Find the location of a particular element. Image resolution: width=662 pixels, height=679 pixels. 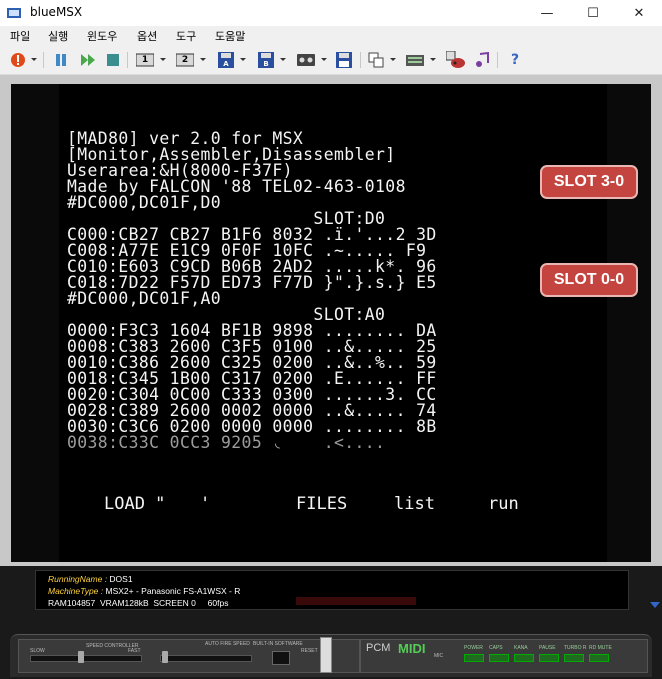

cart2-icon: 2 is located at coordinates (185, 60).